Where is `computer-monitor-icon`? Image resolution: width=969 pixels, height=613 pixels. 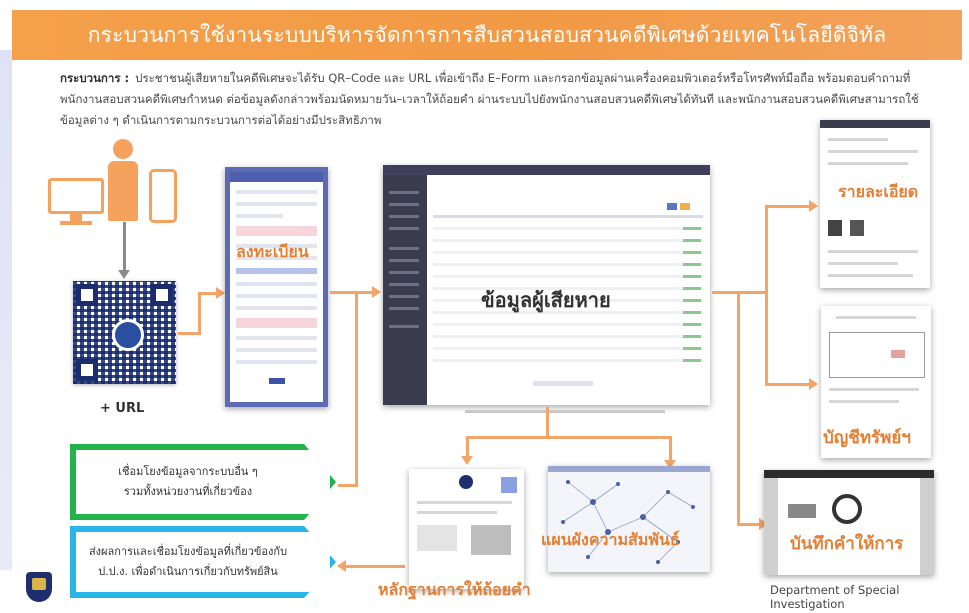
computer-monitor-icon is located at coordinates (76, 196).